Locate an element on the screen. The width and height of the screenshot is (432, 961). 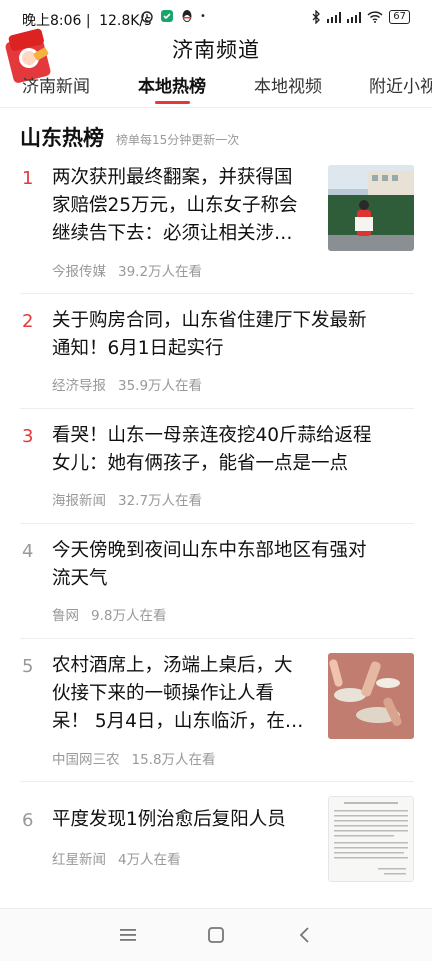
rank-number: 6 is located at coordinates (28, 820).